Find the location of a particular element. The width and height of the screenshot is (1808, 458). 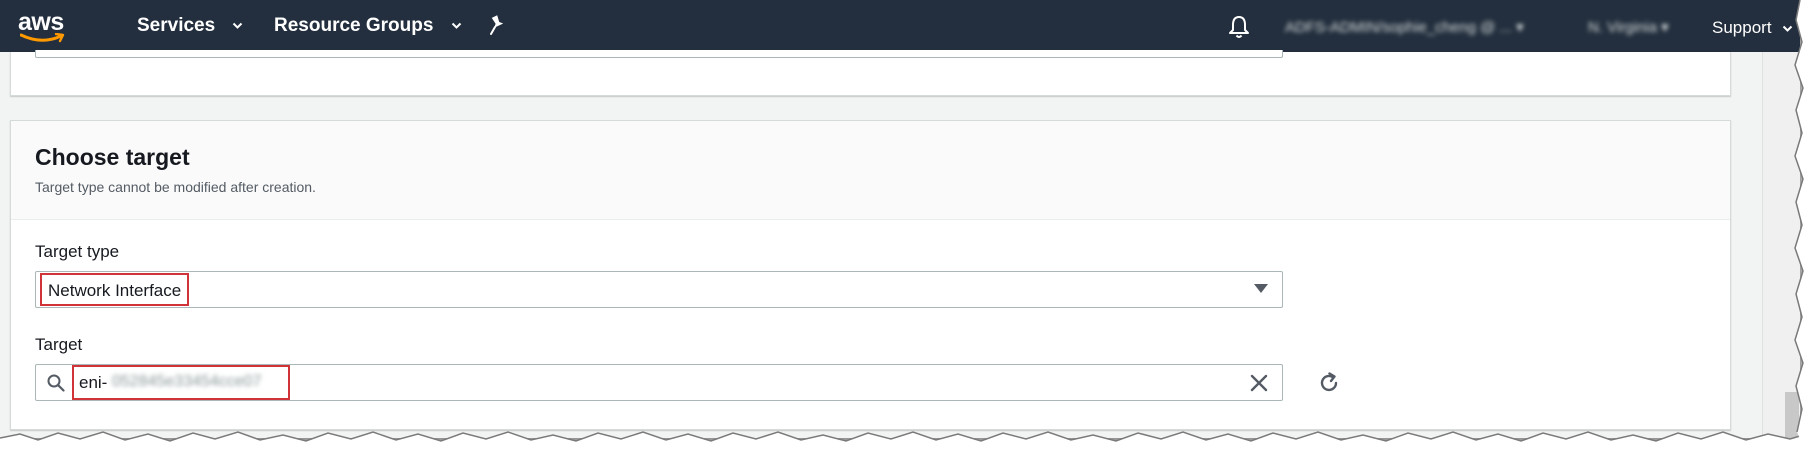

target-type-label: Target type is located at coordinates (77, 251).